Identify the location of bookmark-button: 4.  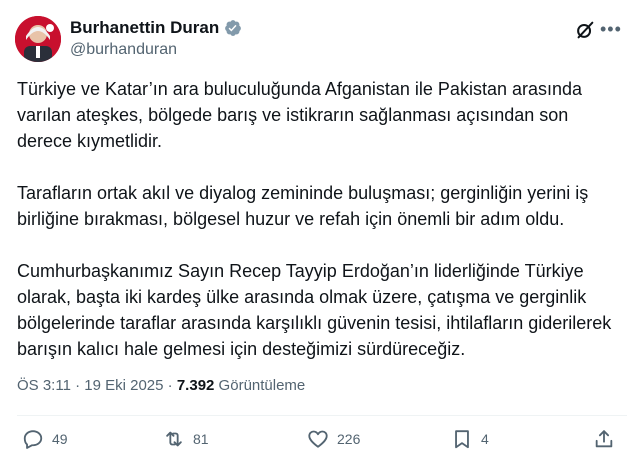
(470, 439).